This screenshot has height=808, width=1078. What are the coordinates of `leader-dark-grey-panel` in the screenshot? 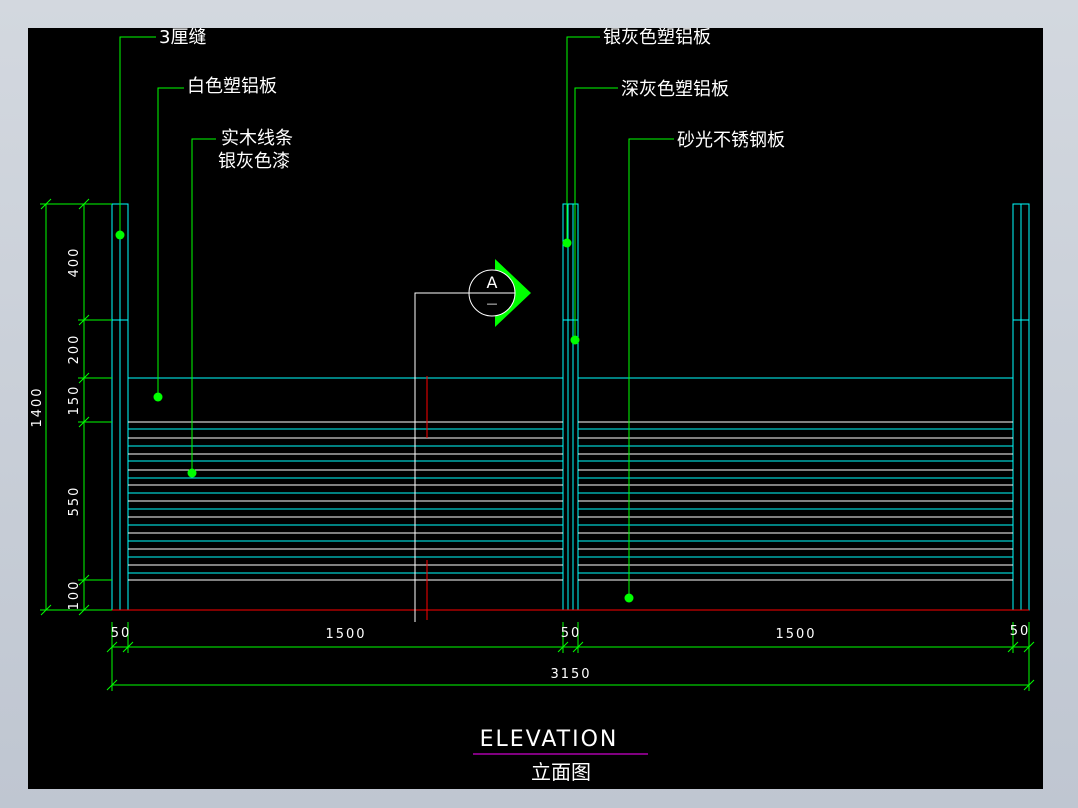 It's located at (596, 213).